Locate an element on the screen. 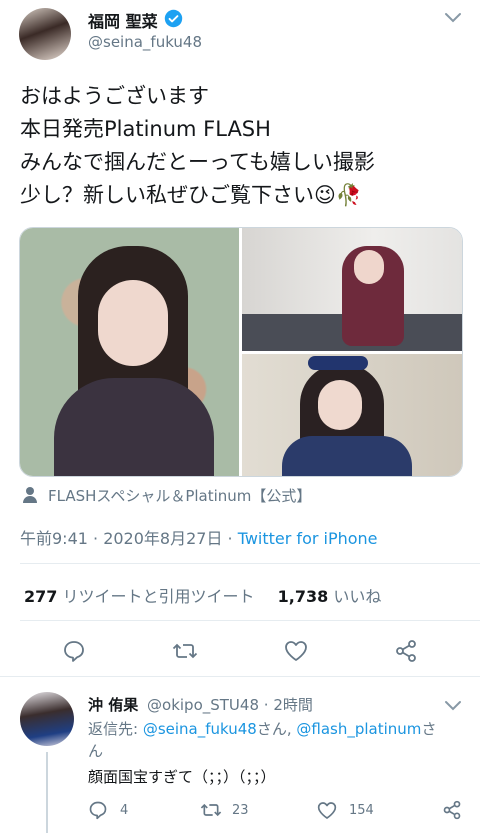 This screenshot has height=833, width=480. retweets-label: リツイートと引用ツイート is located at coordinates (158, 596).